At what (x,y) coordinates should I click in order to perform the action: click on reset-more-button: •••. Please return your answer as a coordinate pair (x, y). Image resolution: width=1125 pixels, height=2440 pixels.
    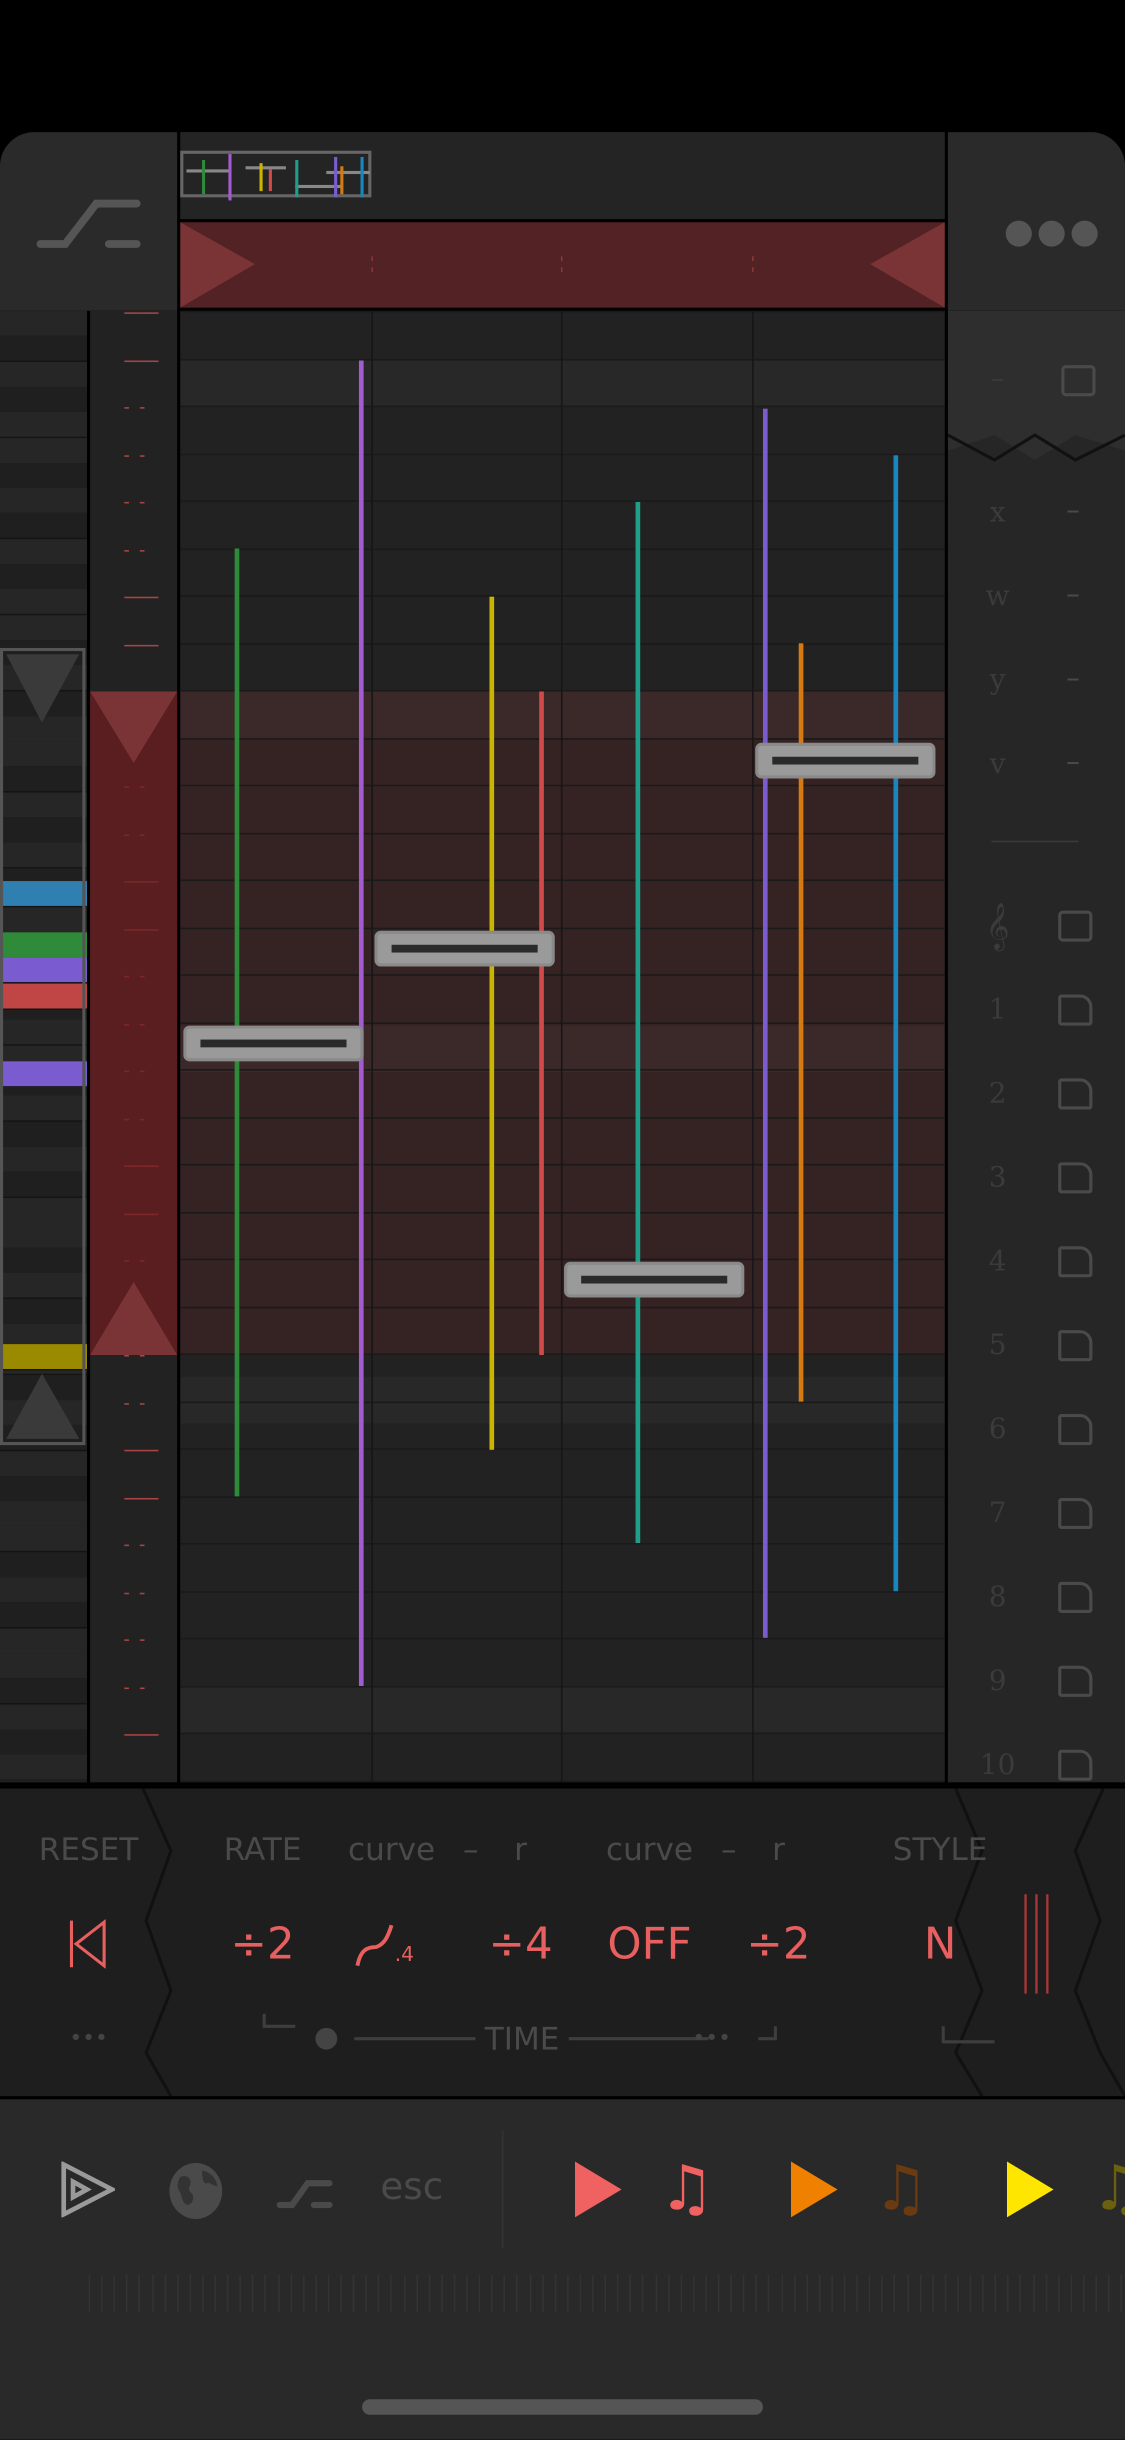
    Looking at the image, I should click on (88, 2038).